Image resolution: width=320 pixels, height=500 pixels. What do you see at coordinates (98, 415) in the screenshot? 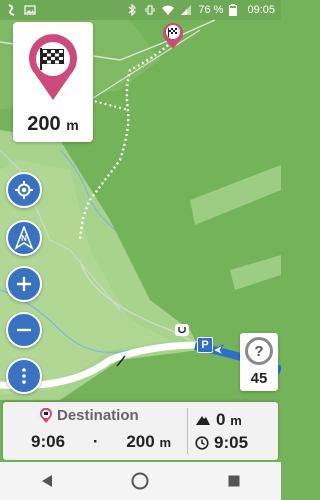
I see `destination-label: Destination` at bounding box center [98, 415].